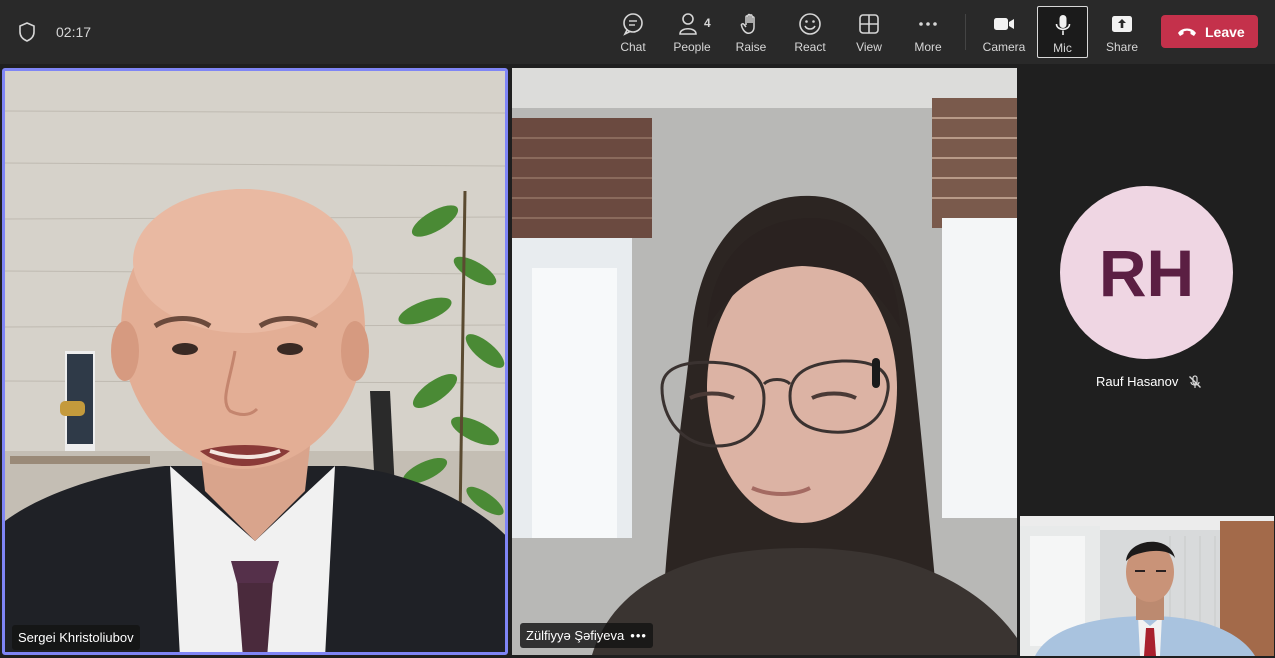 This screenshot has height=658, width=1275. I want to click on microphone-icon, so click(1062, 25).